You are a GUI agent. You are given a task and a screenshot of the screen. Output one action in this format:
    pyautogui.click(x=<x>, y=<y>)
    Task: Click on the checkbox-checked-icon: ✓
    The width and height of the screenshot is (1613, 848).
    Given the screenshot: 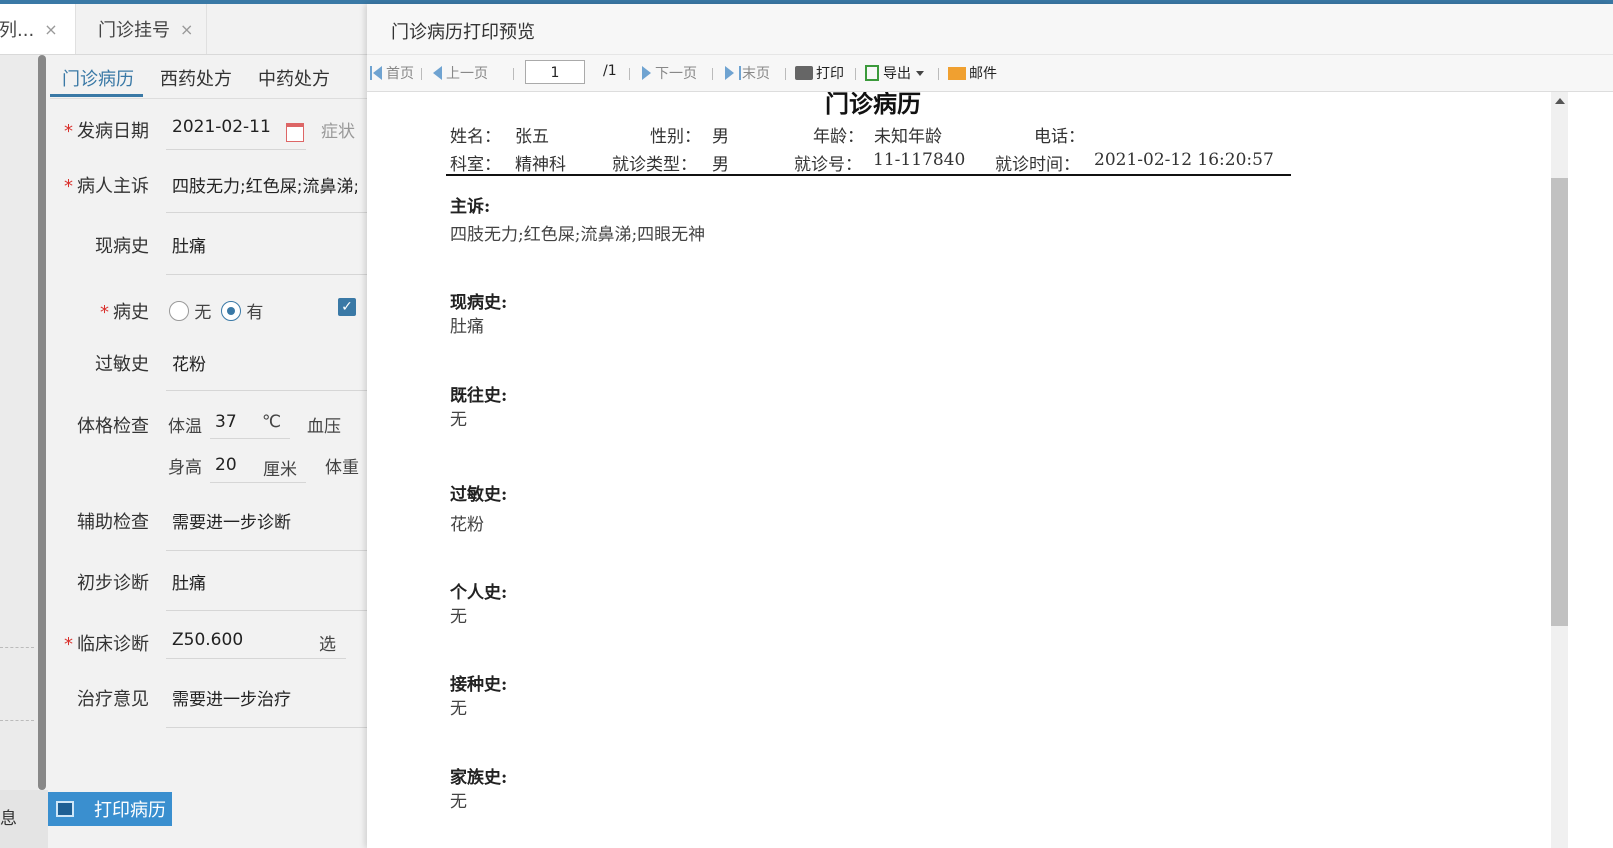 What is the action you would take?
    pyautogui.click(x=347, y=307)
    